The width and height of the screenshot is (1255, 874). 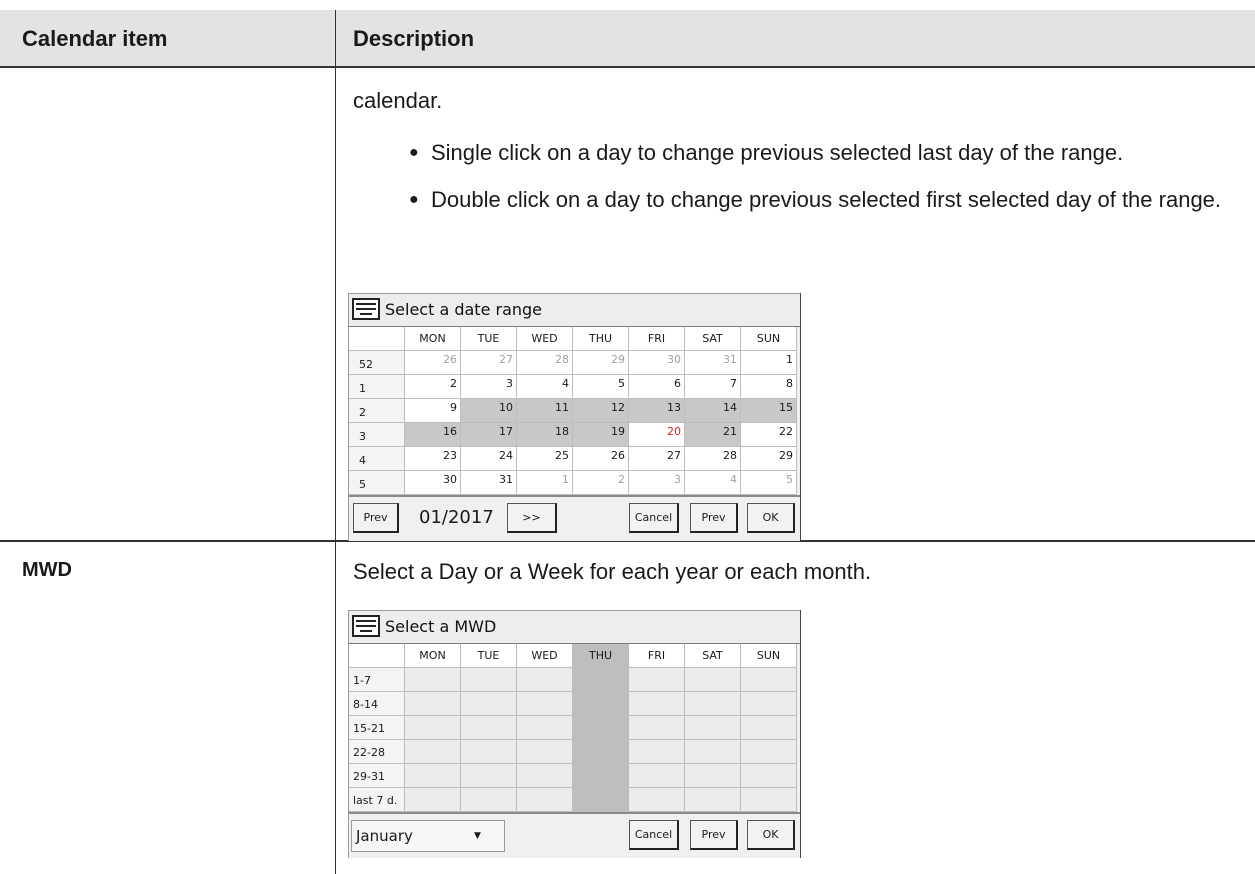 What do you see at coordinates (769, 387) in the screenshot?
I see `day-cell: 8` at bounding box center [769, 387].